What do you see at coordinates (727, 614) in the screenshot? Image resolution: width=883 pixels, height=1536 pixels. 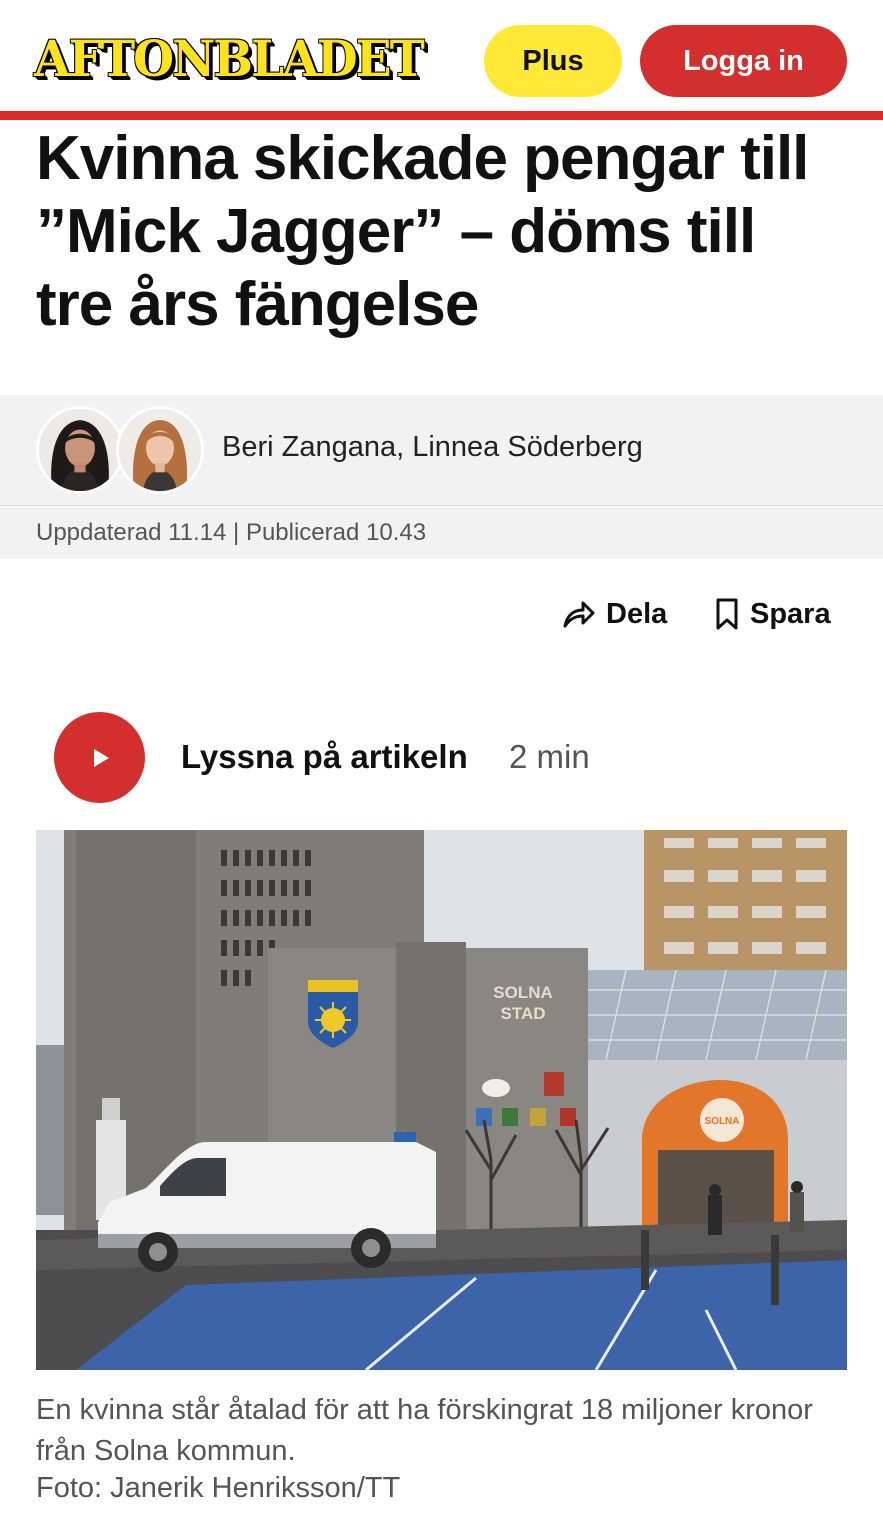 I see `bookmark-icon` at bounding box center [727, 614].